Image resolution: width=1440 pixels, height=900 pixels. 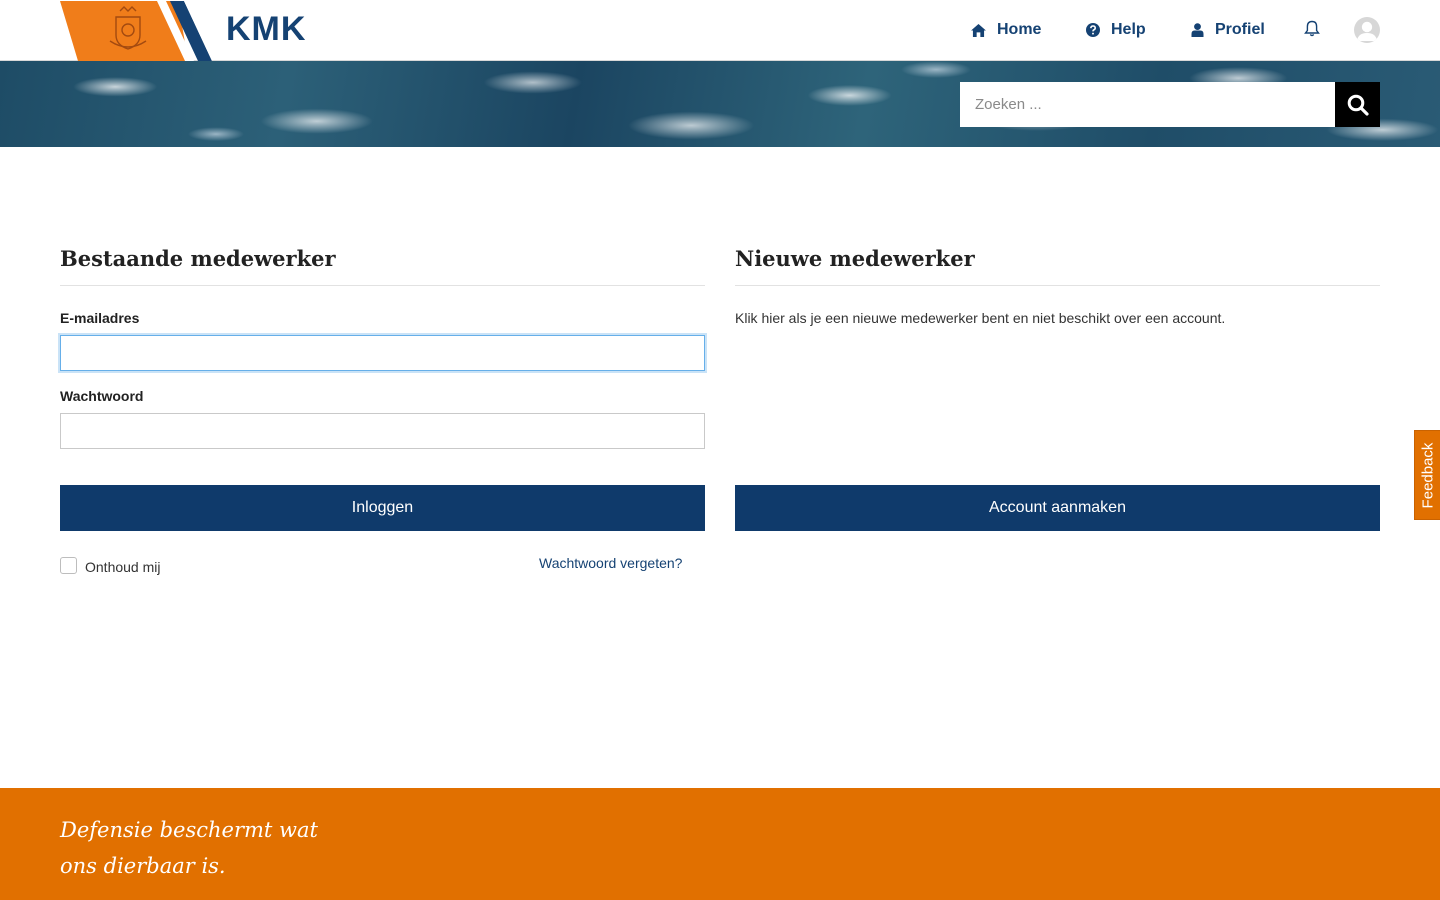 I want to click on nav-home: Home, so click(x=1006, y=30).